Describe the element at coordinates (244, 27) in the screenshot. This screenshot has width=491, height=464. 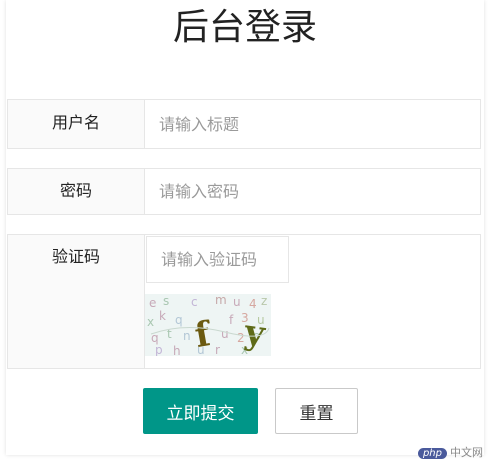
I see `page-title: 后台登录` at that location.